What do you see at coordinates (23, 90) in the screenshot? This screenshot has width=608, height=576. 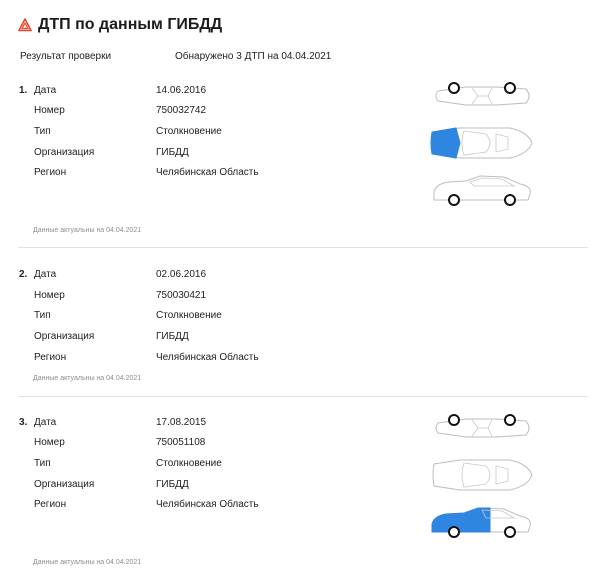 I see `accident-index: 1.` at bounding box center [23, 90].